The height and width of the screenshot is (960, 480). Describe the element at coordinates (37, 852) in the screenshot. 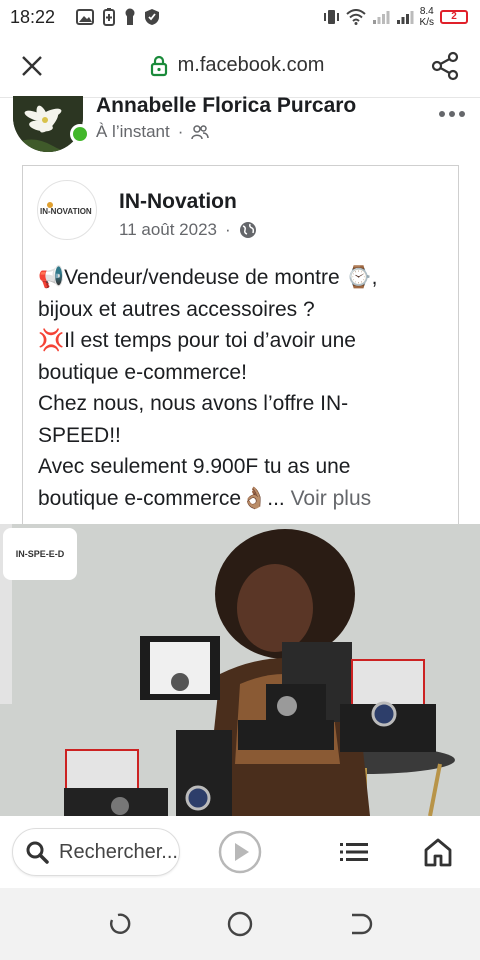

I see `search-icon` at that location.